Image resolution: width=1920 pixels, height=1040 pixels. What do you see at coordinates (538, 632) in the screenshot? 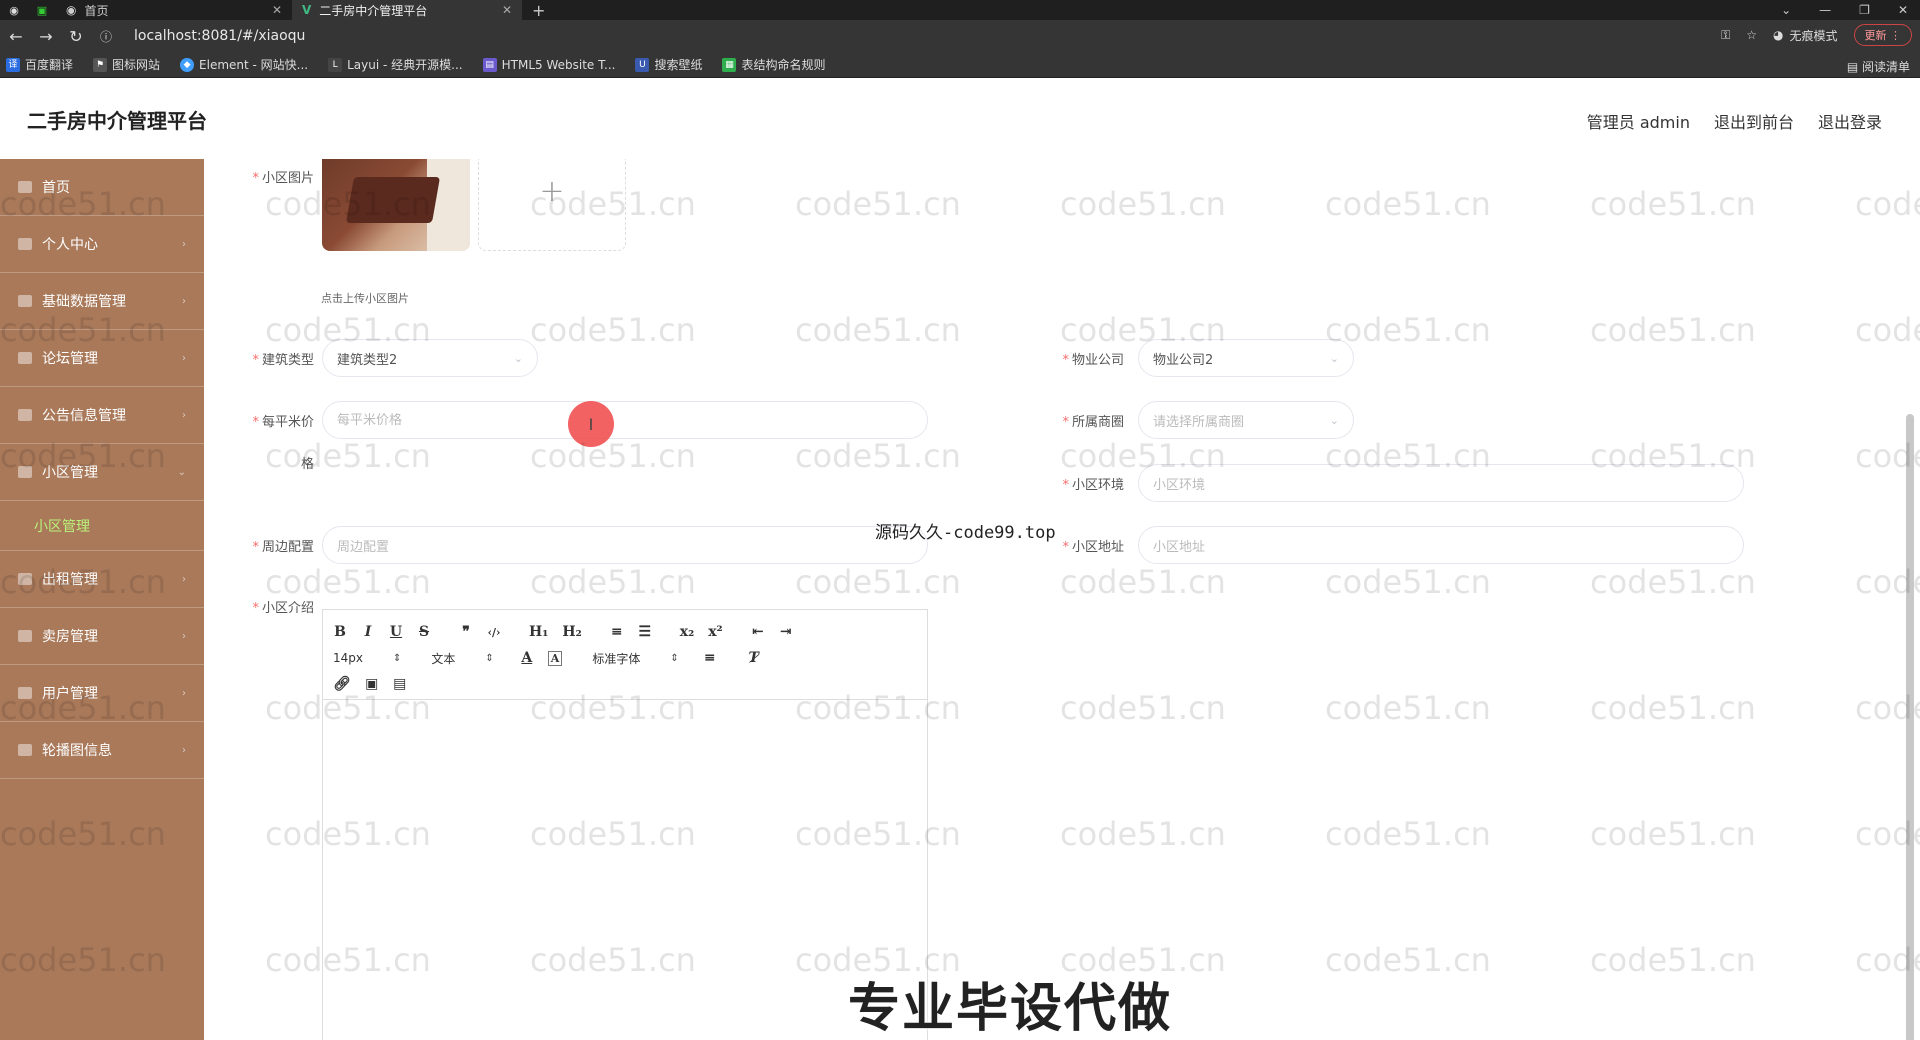
I see `header1-button: H₁` at bounding box center [538, 632].